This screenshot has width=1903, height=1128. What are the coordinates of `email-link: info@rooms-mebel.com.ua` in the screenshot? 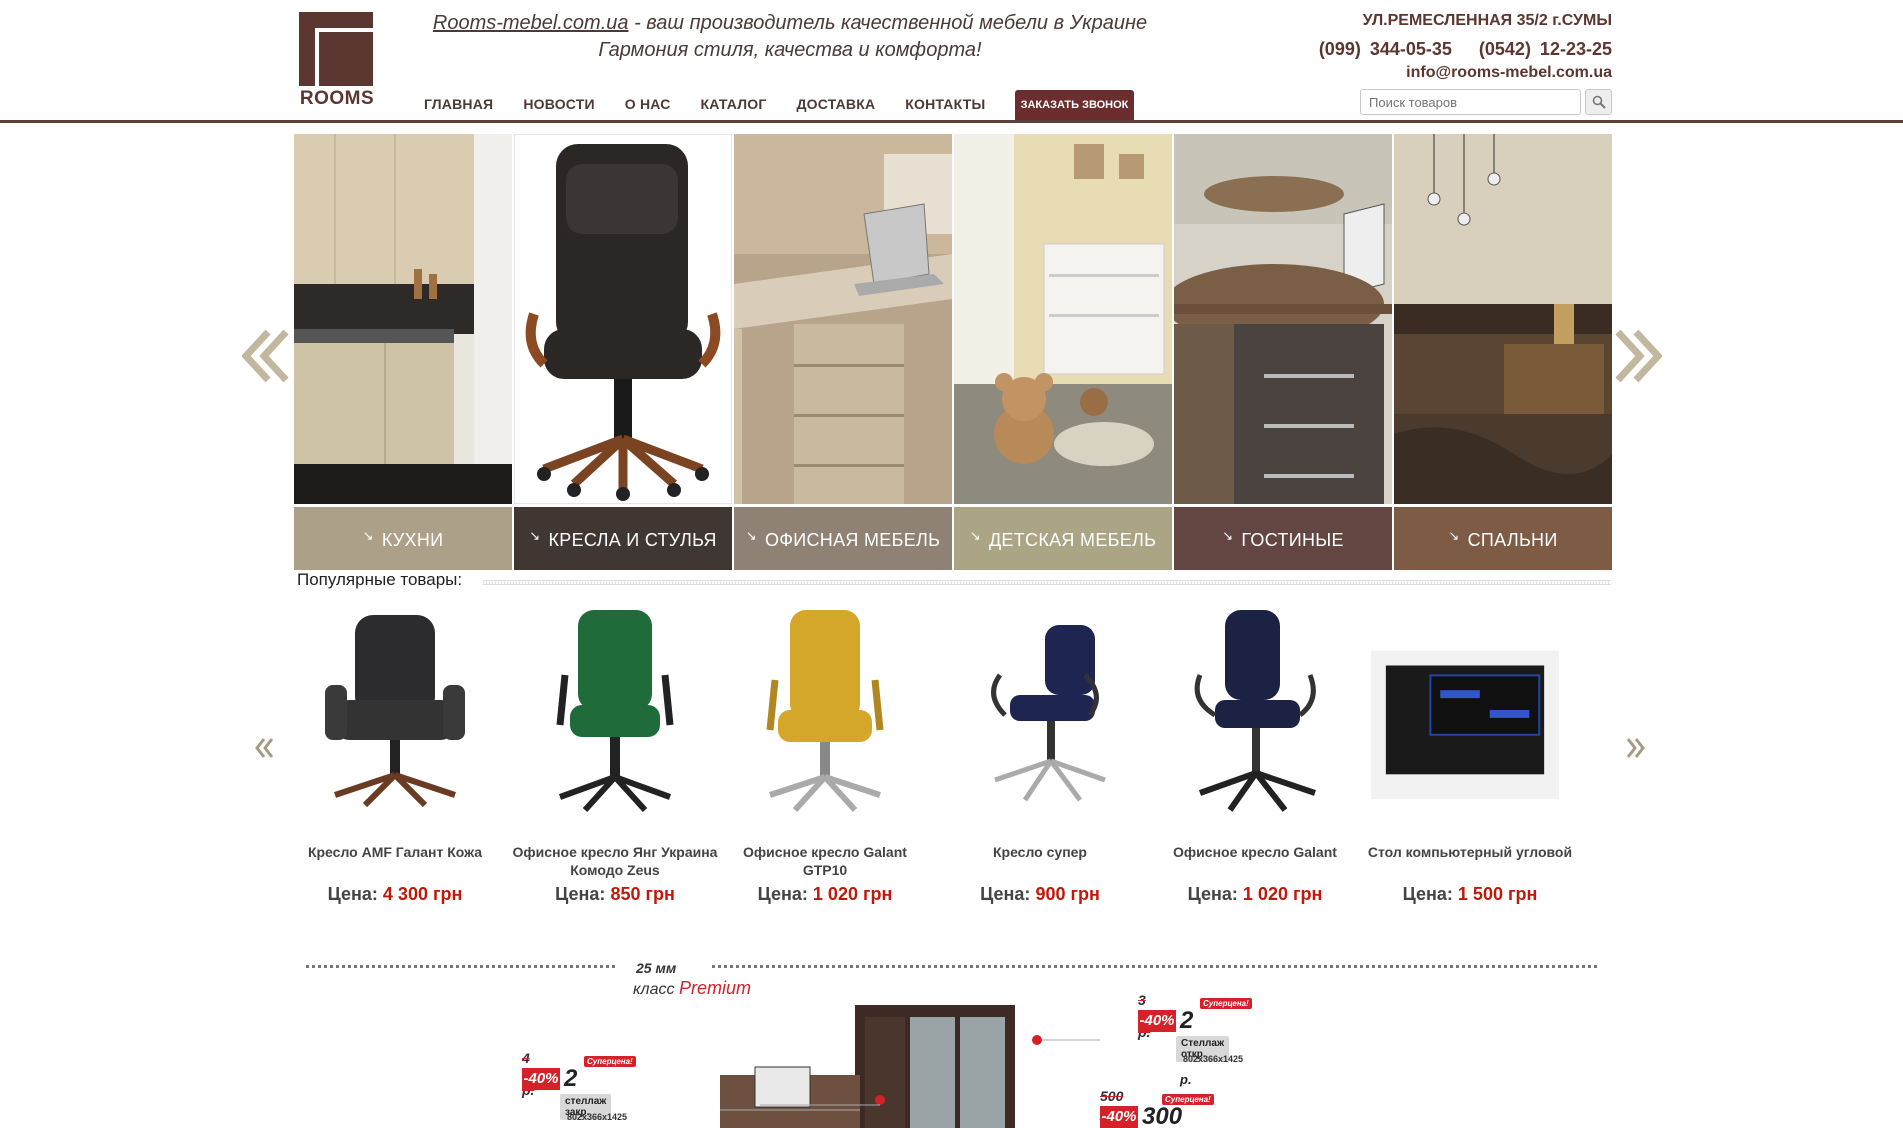 It's located at (1465, 73).